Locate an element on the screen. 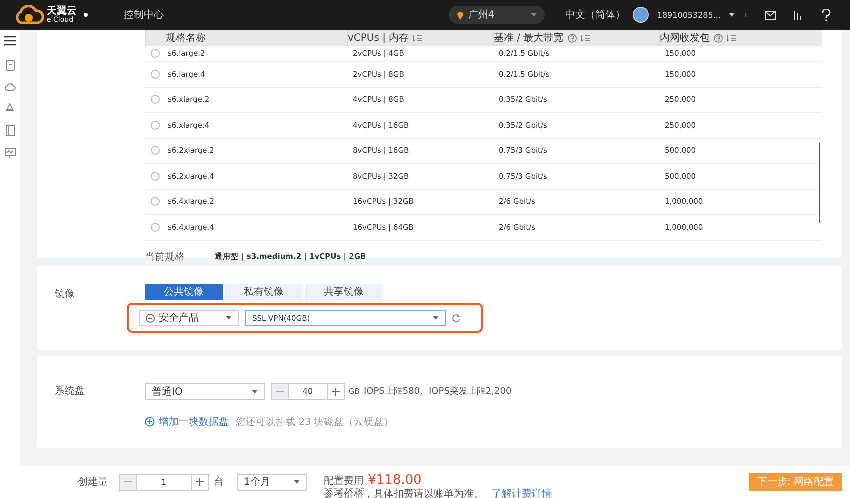  mail-icon is located at coordinates (770, 15).